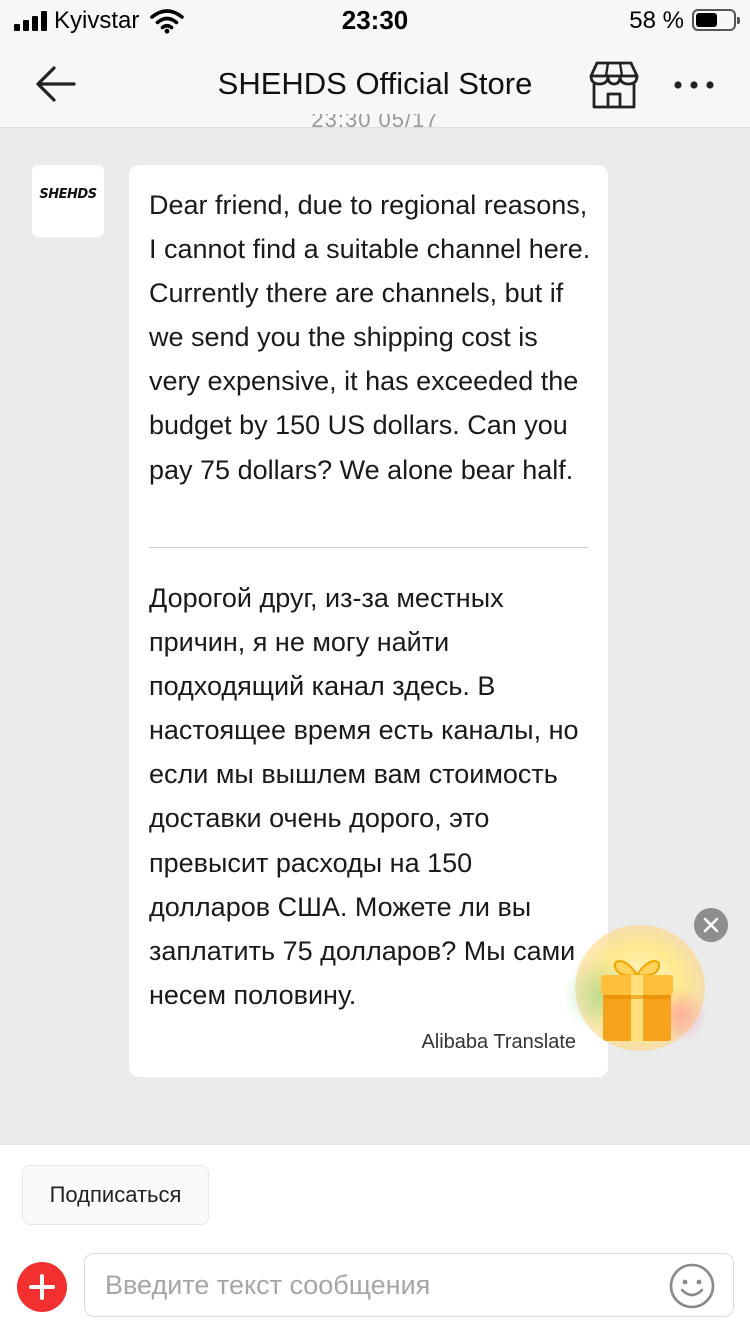 The image size is (750, 1334). I want to click on back-arrow-icon, so click(56, 84).